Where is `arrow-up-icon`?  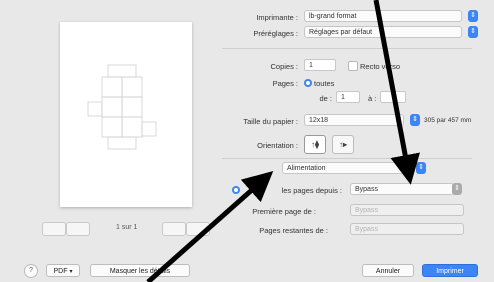 arrow-up-icon is located at coordinates (210, 226).